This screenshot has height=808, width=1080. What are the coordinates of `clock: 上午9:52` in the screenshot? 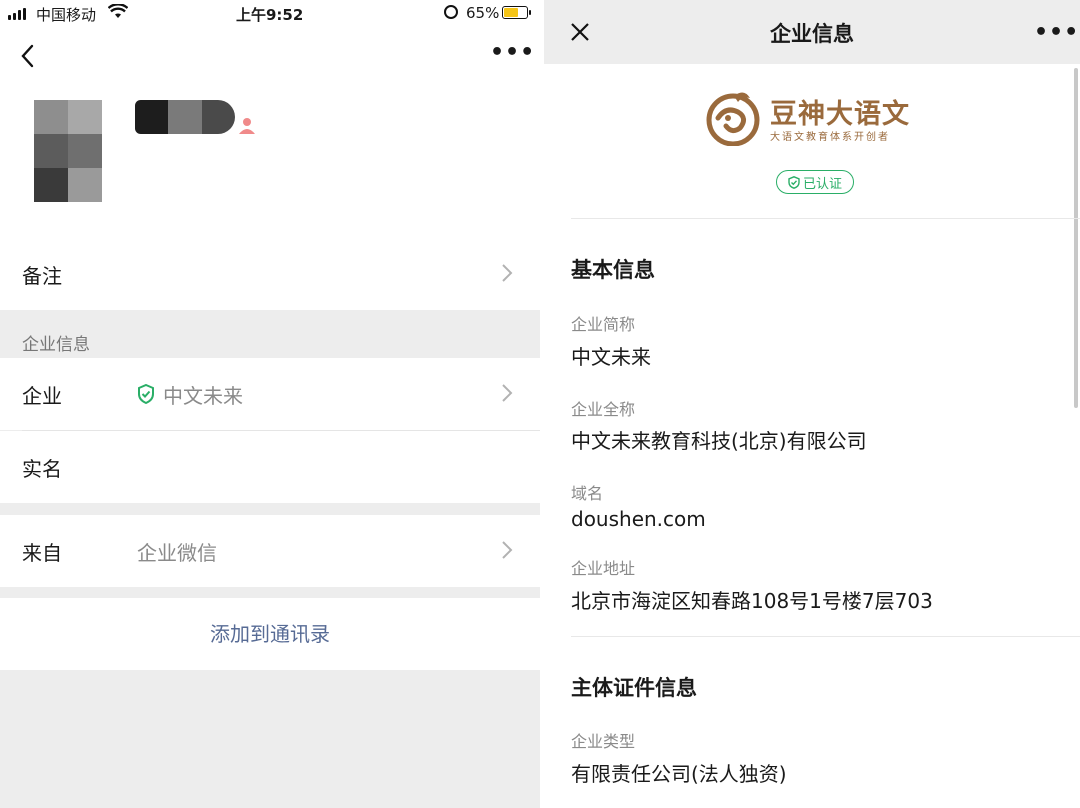 It's located at (270, 15).